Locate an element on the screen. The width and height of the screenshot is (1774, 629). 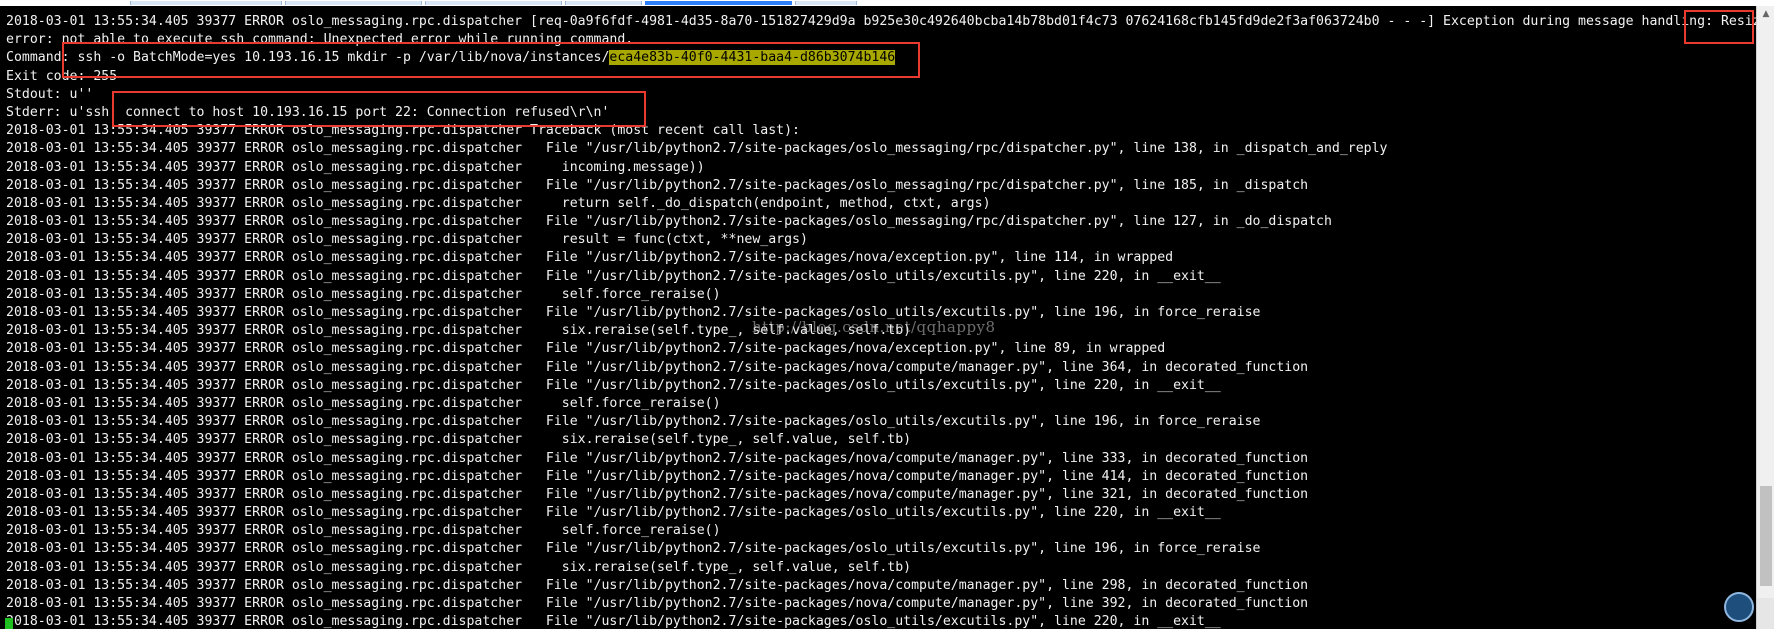
scrollbar-corner is located at coordinates (1765, 613).